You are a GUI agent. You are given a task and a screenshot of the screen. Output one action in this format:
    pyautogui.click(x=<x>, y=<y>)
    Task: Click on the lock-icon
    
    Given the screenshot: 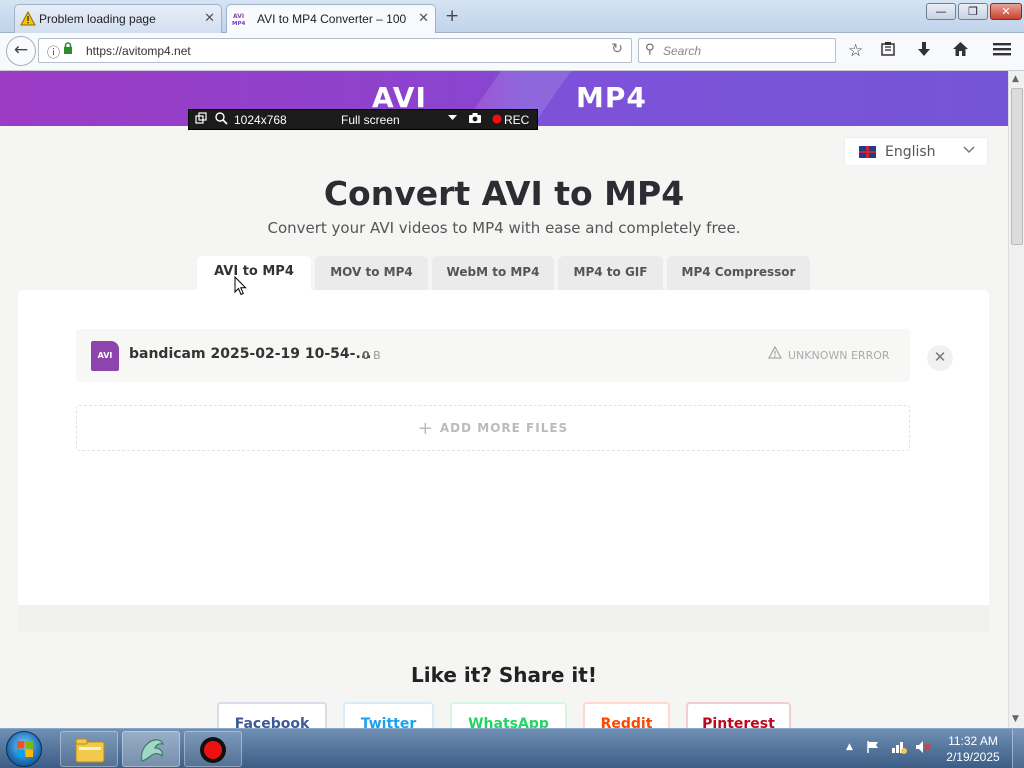 What is the action you would take?
    pyautogui.click(x=68, y=49)
    